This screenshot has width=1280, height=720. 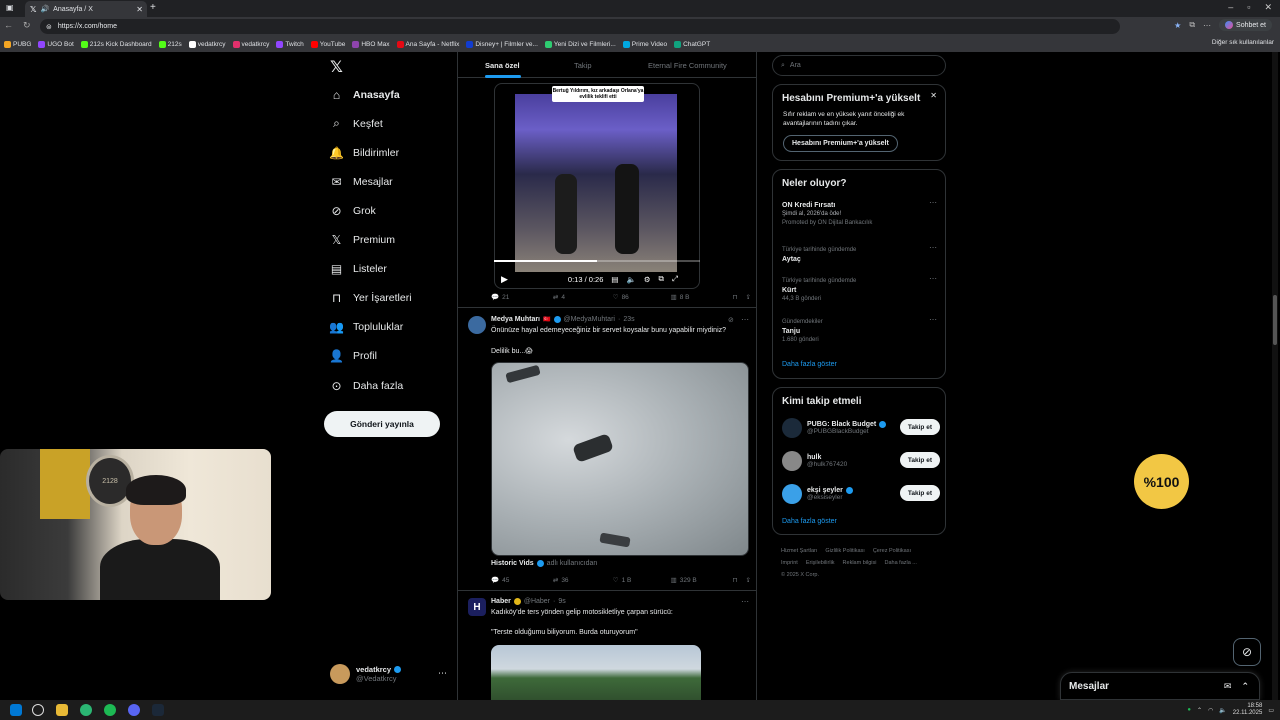 I want to click on trends-show-more: Daha fazla göster, so click(x=809, y=364).